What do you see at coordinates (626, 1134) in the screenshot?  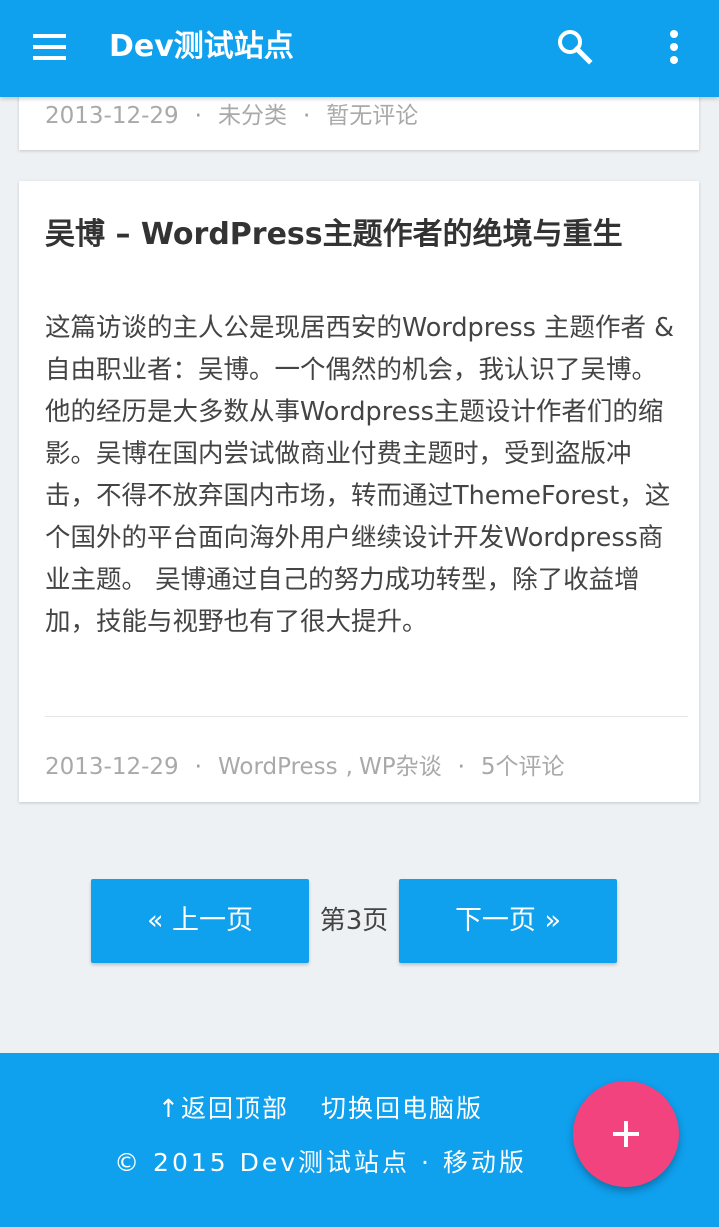 I see `add-fab-button` at bounding box center [626, 1134].